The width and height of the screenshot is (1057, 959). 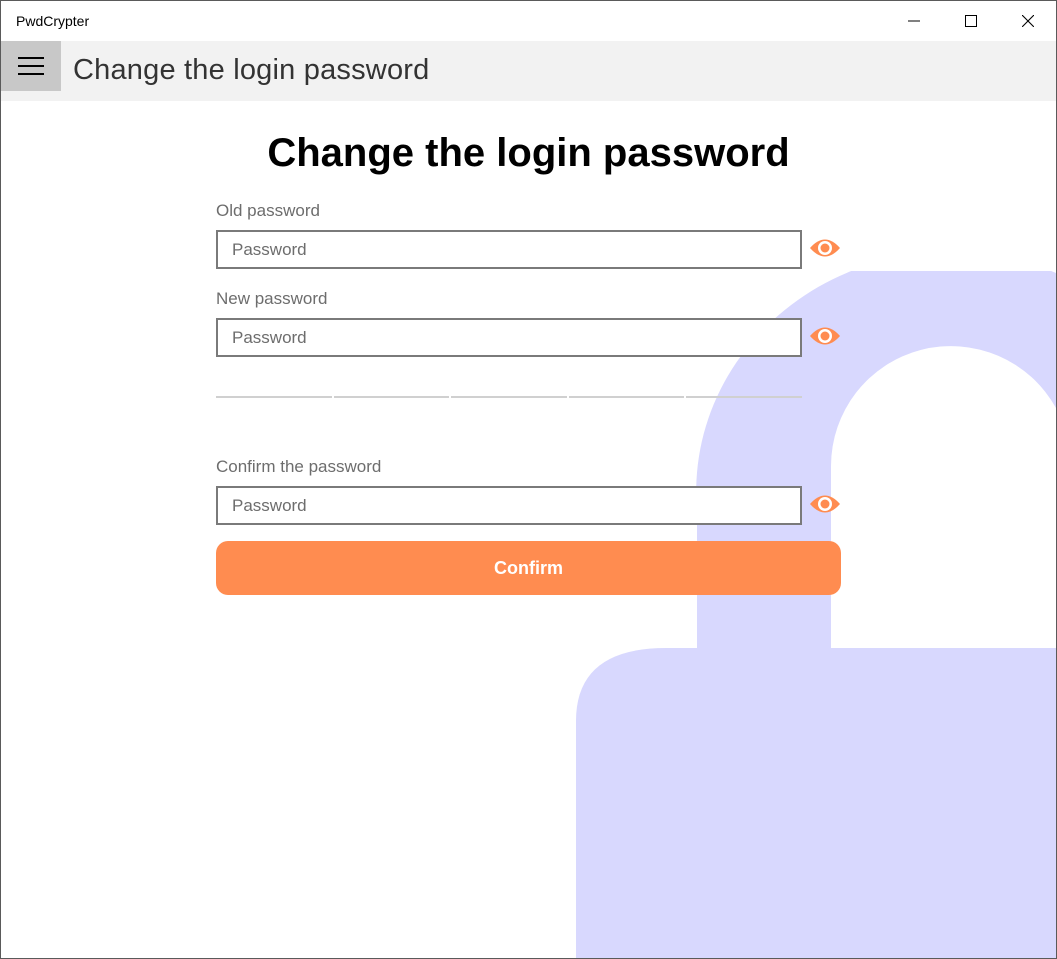 I want to click on hamburger-icon, so click(x=31, y=66).